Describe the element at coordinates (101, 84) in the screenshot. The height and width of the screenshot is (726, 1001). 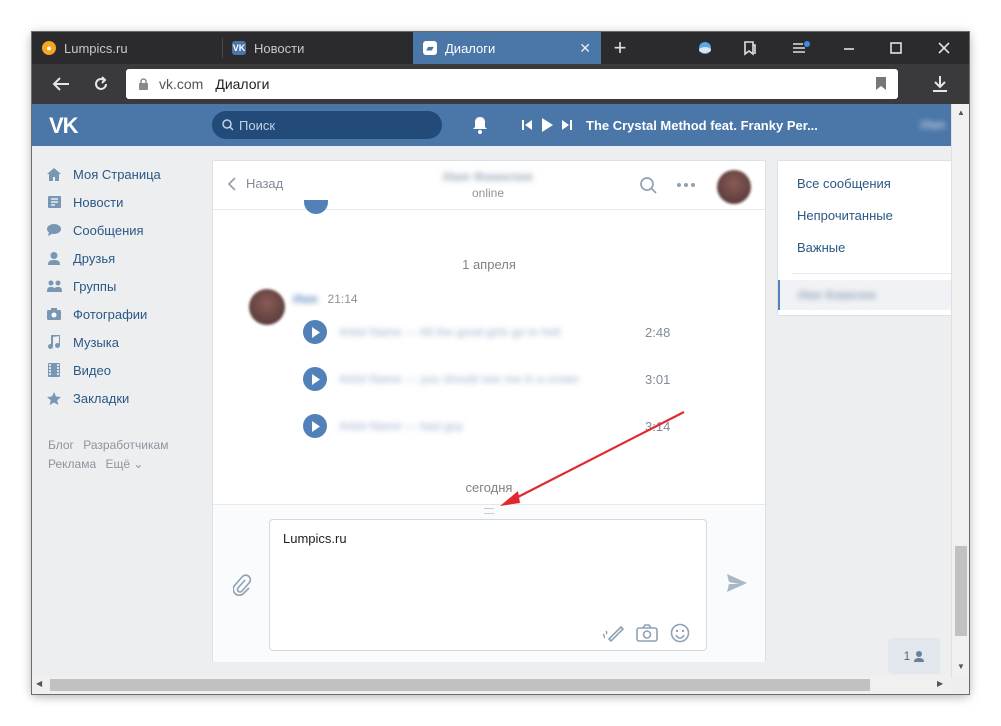
I see `reload-icon` at that location.